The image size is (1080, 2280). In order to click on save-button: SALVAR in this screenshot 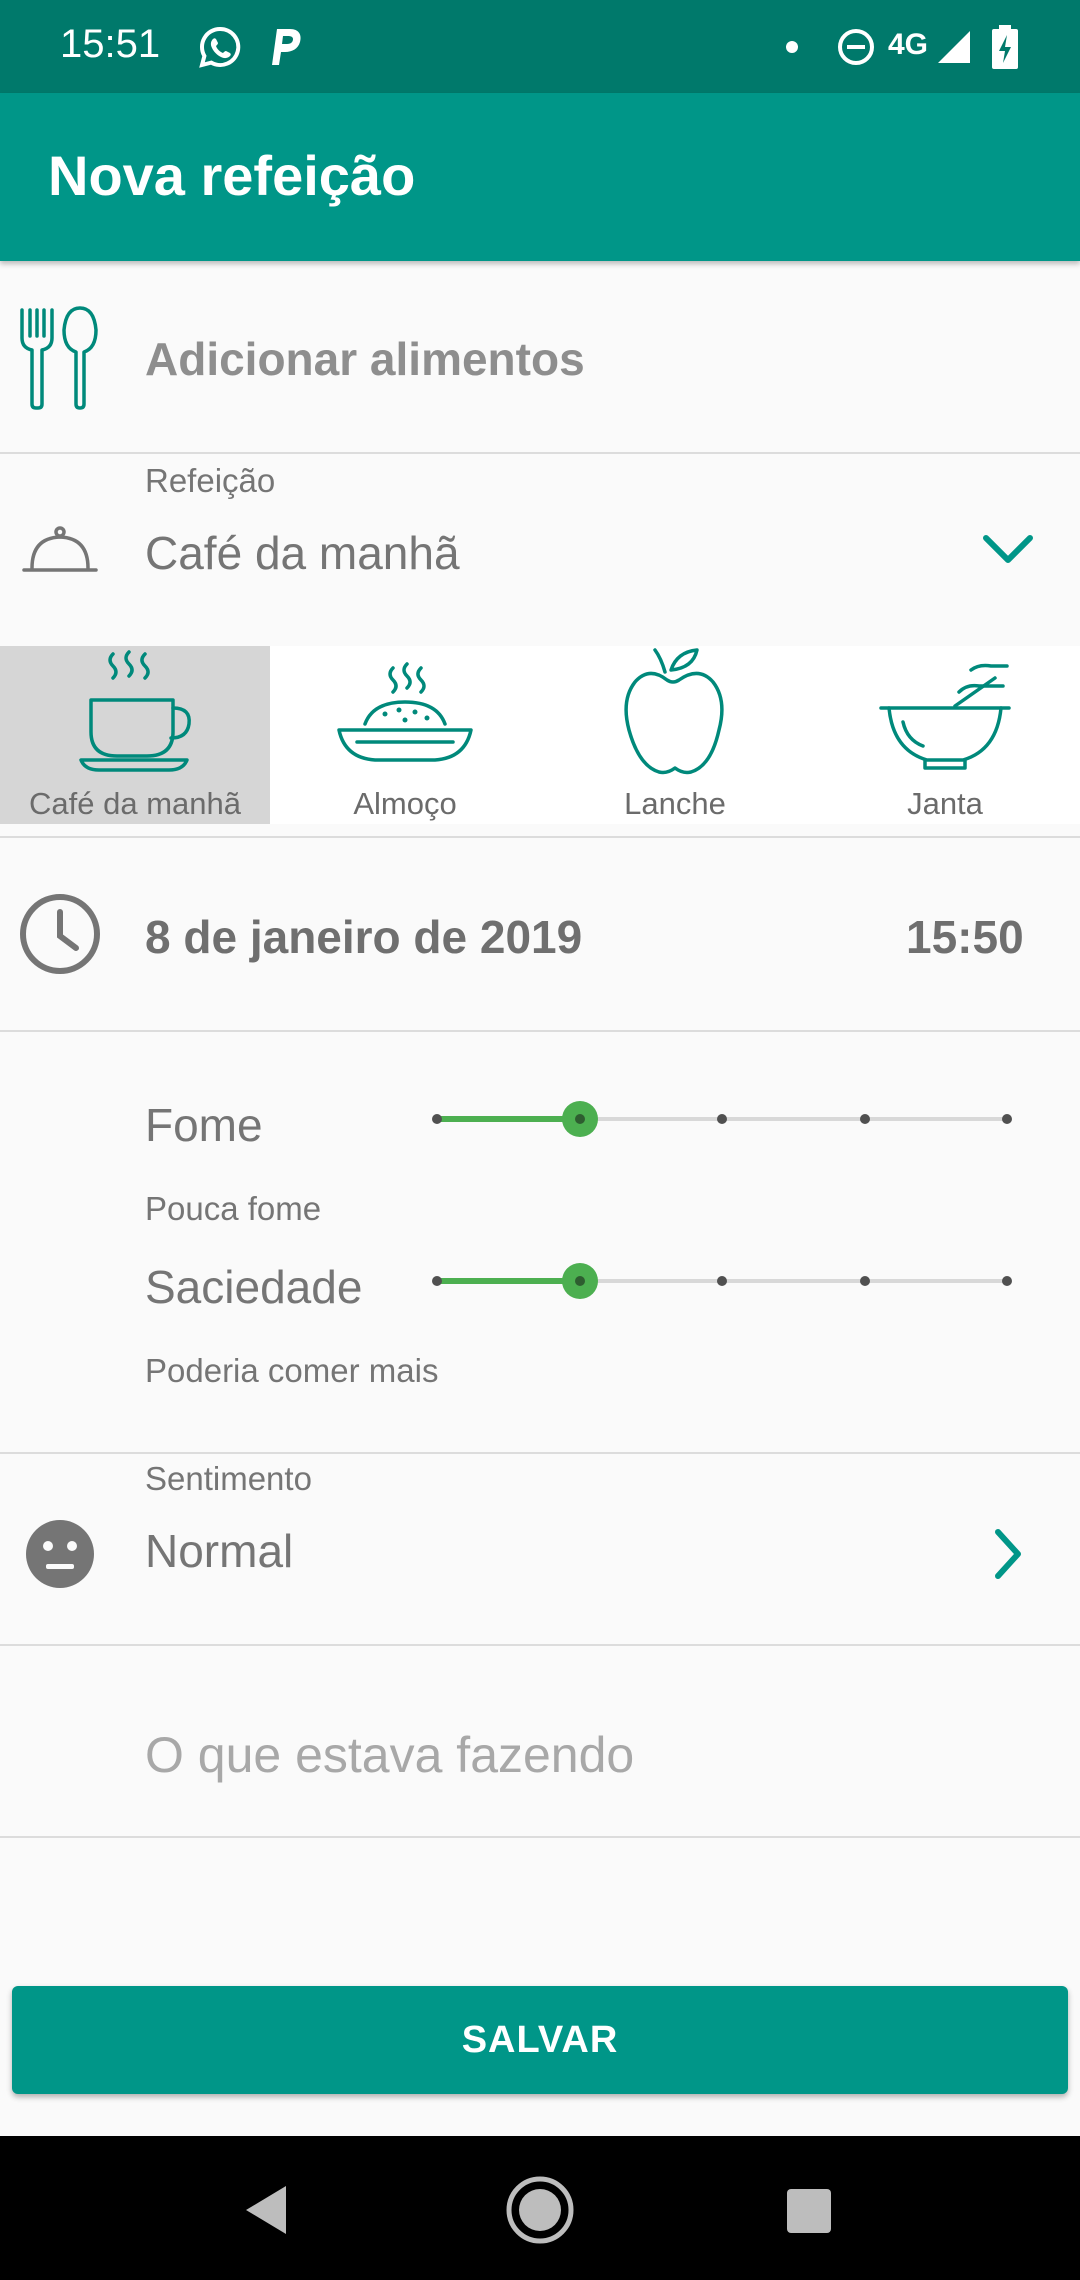, I will do `click(540, 2040)`.